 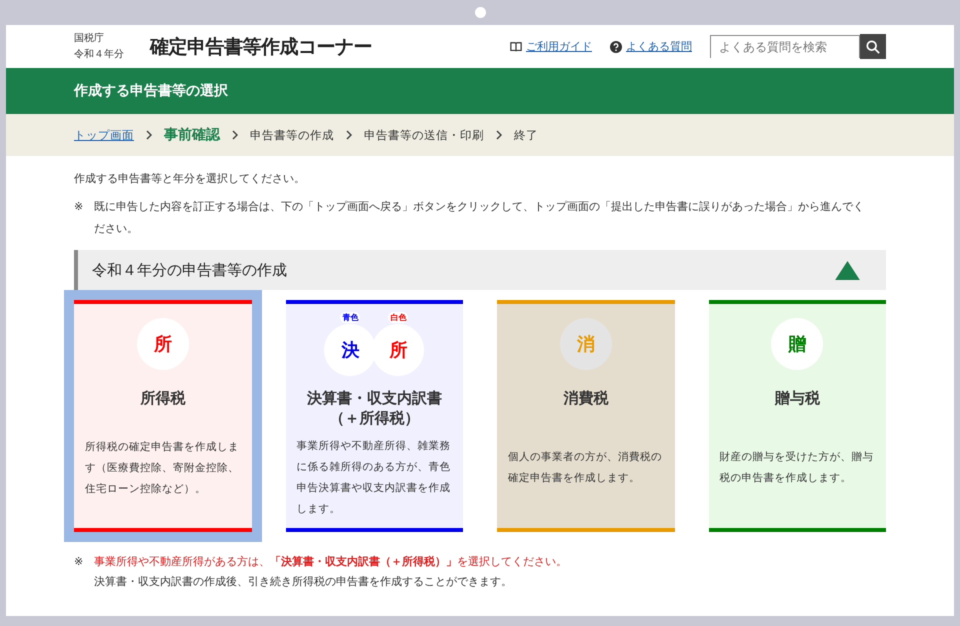 I want to click on color-tag: 青色, so click(x=350, y=317).